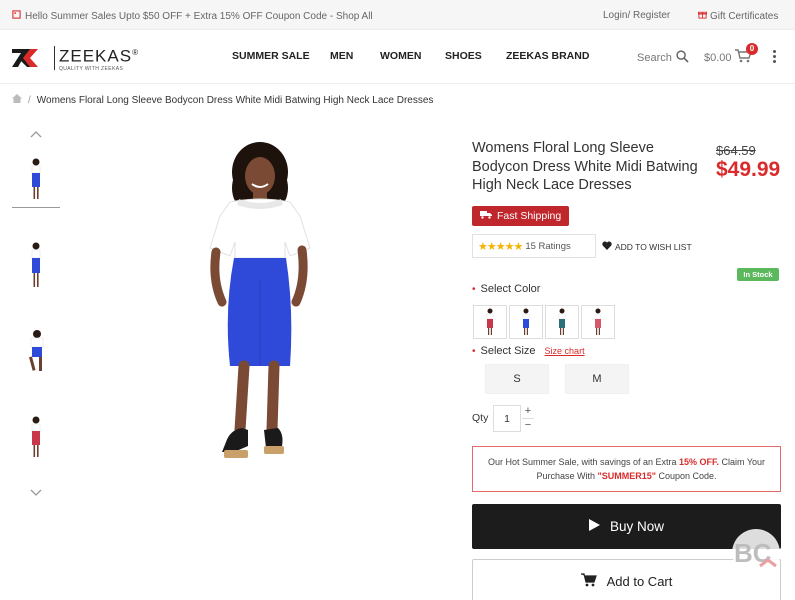  I want to click on size-option-s: S, so click(517, 379).